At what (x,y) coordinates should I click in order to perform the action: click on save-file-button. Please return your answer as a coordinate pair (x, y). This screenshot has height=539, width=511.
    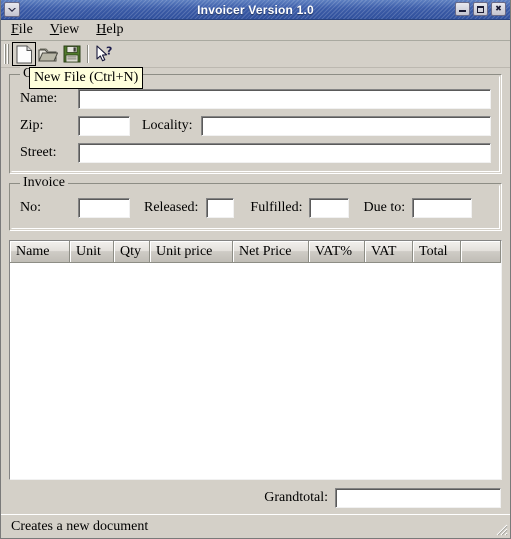
    Looking at the image, I should click on (72, 54).